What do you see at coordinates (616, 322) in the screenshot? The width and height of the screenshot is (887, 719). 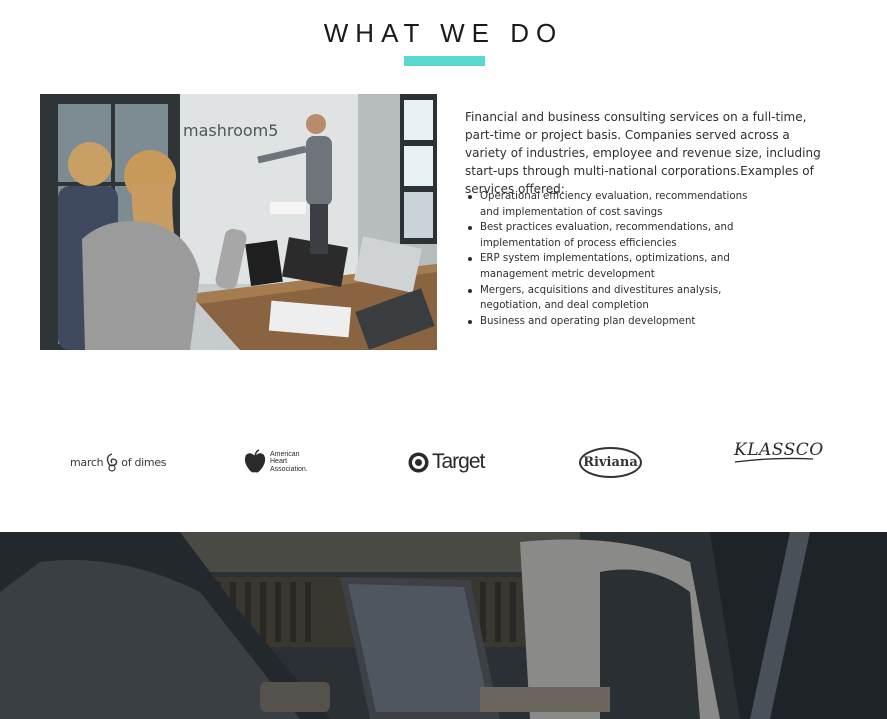 I see `list-item: Business and operating plan development` at bounding box center [616, 322].